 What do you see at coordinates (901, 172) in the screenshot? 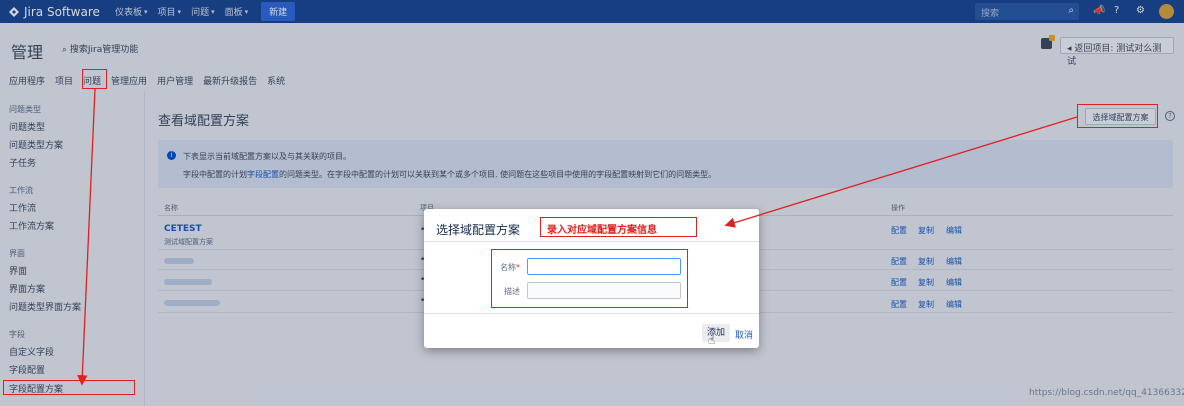
I see `arrow-button-to-dialog` at bounding box center [901, 172].